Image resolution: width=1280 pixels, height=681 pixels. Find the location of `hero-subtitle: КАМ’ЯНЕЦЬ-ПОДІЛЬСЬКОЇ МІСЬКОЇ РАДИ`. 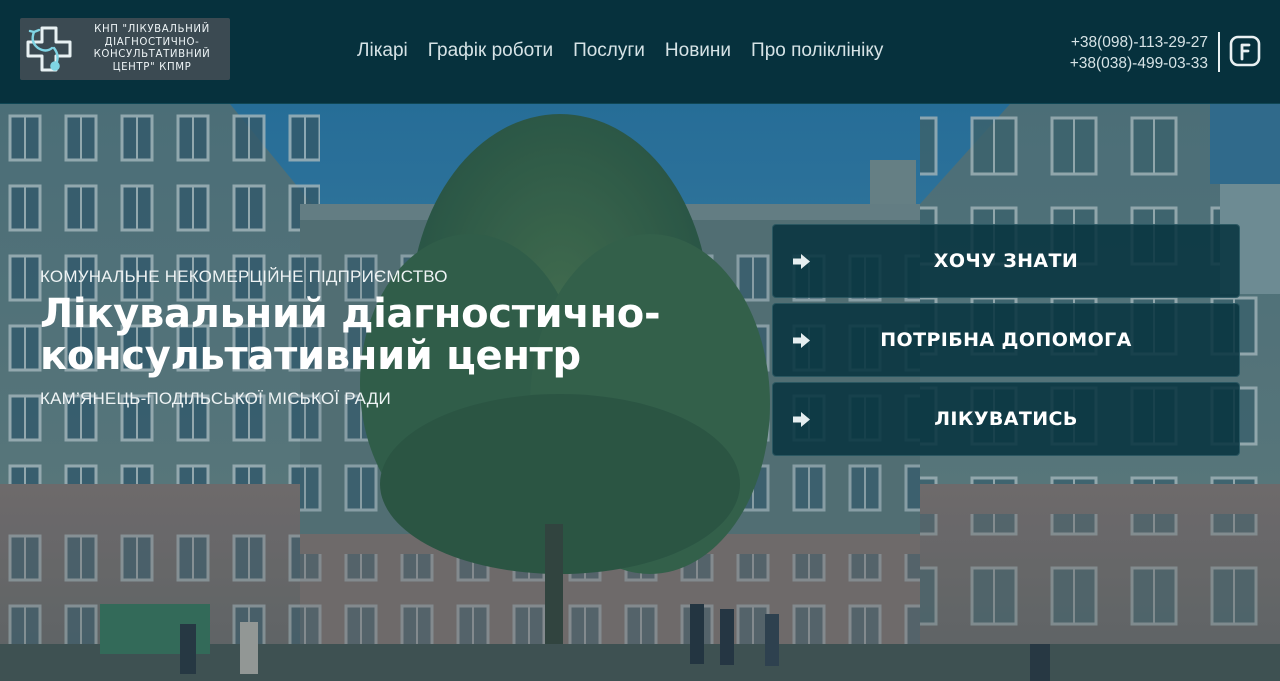

hero-subtitle: КАМ’ЯНЕЦЬ-ПОДІЛЬСЬКОЇ МІСЬКОЇ РАДИ is located at coordinates (215, 398).